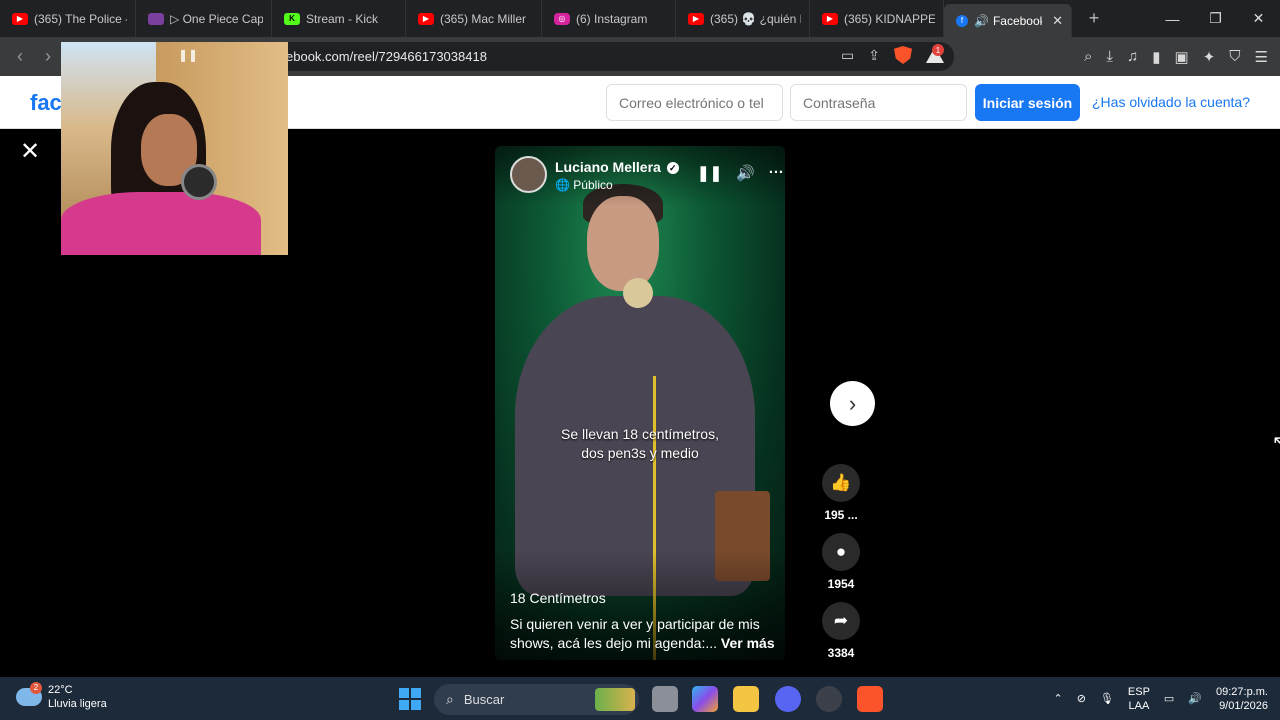 The height and width of the screenshot is (720, 1280). What do you see at coordinates (1156, 57) in the screenshot?
I see `sidebar-icon: ▮` at bounding box center [1156, 57].